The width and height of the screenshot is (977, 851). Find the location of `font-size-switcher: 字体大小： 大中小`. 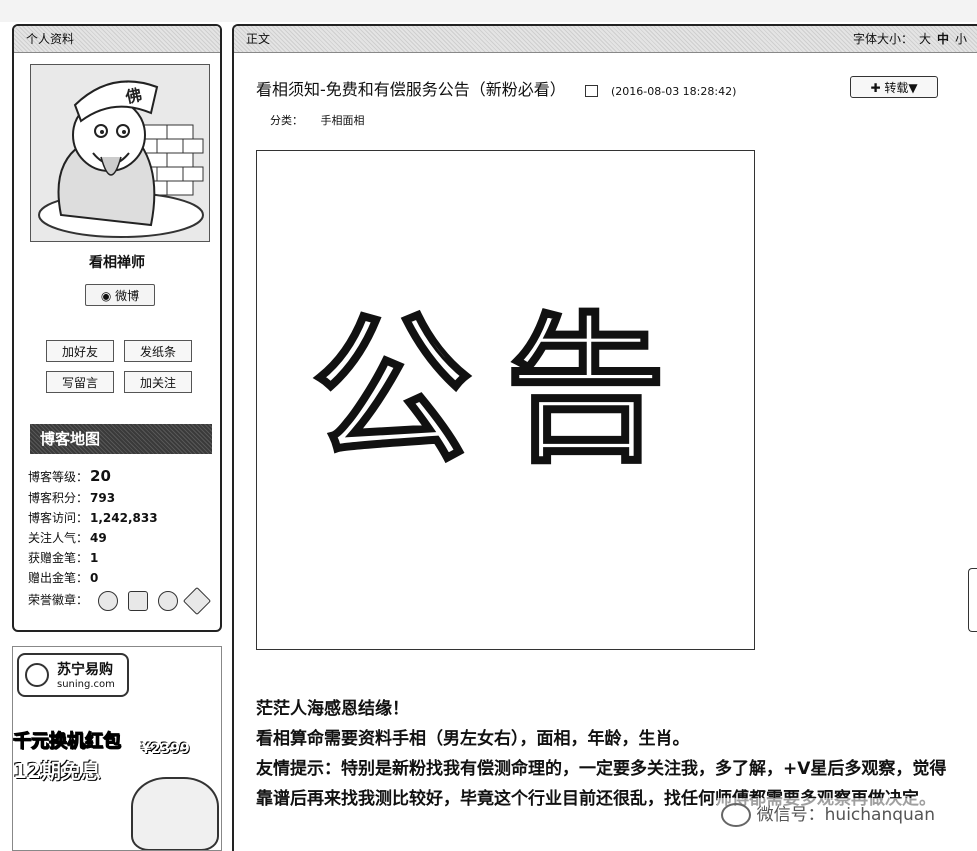

font-size-switcher: 字体大小： 大中小 is located at coordinates (907, 39).